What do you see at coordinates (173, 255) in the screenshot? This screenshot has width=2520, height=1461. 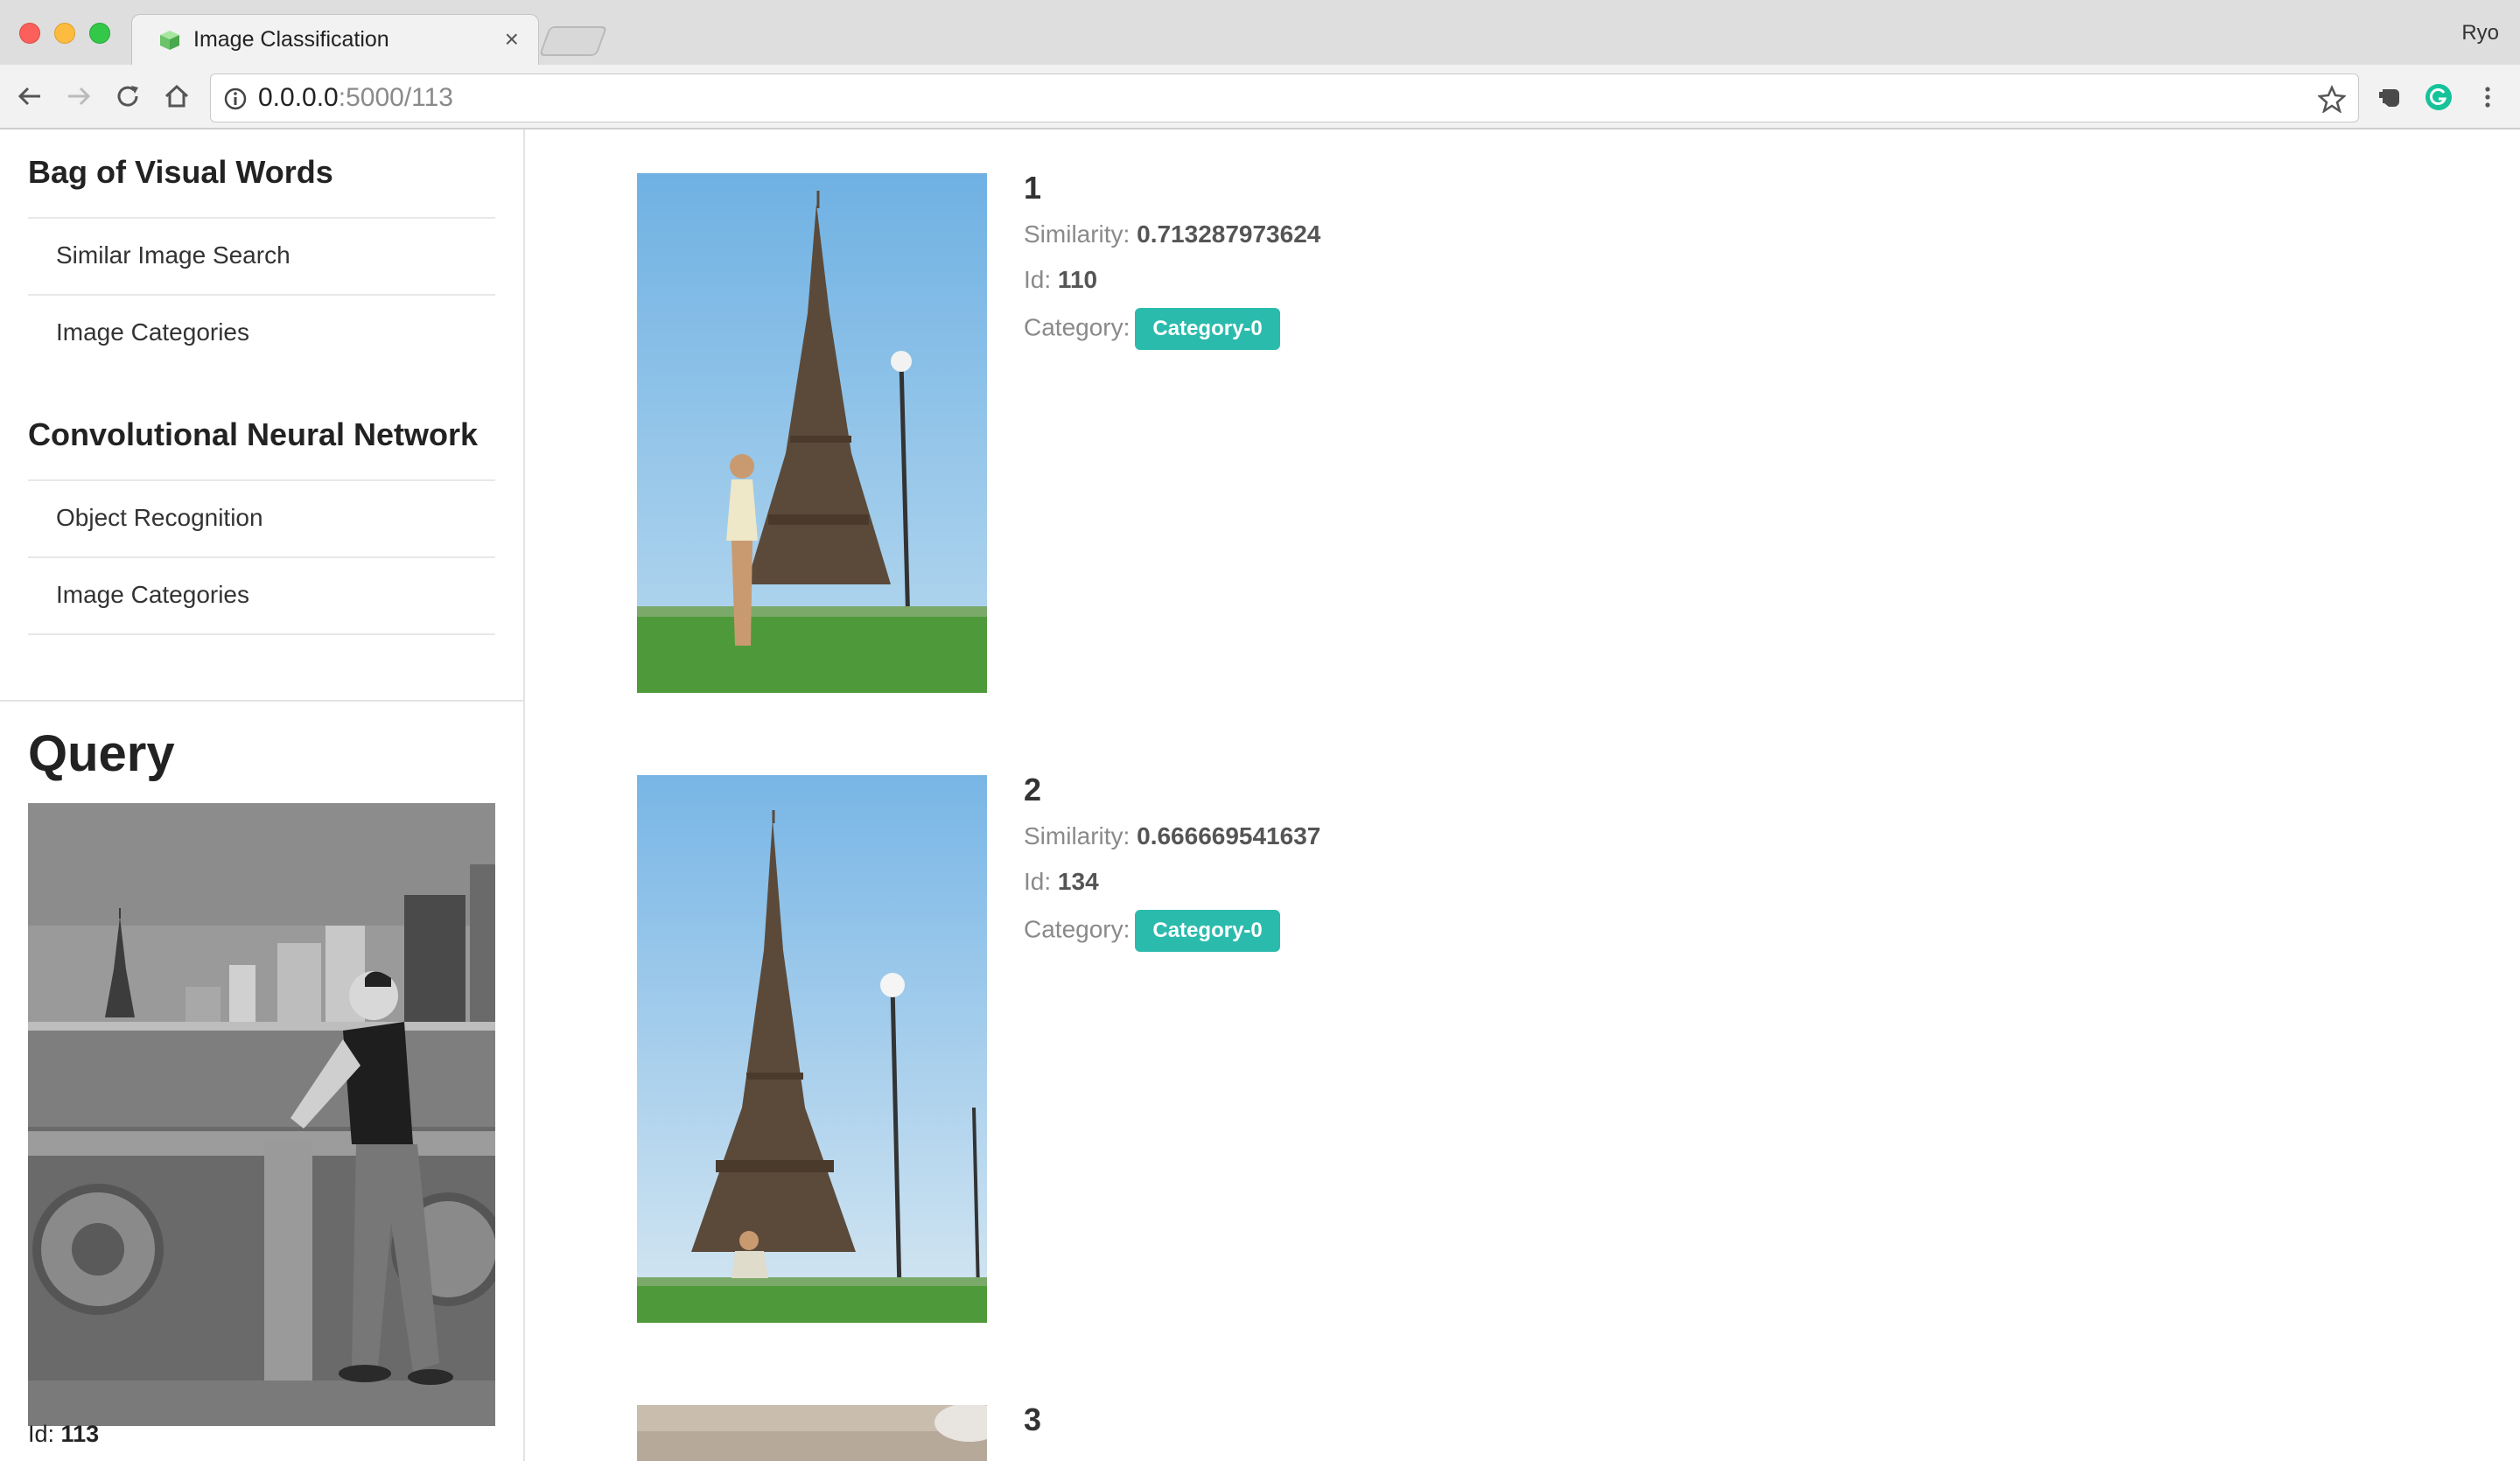 I see `sidebar-item-label: Similar Image Search` at bounding box center [173, 255].